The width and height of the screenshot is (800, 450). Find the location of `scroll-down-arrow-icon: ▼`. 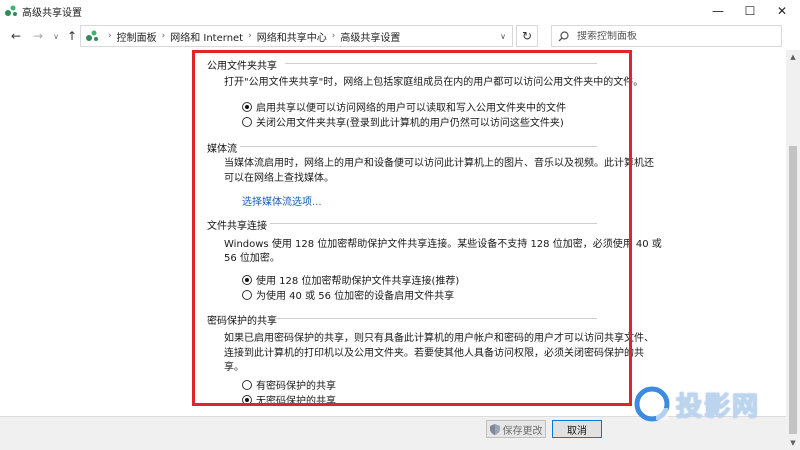

scroll-down-arrow-icon: ▼ is located at coordinates (793, 443).